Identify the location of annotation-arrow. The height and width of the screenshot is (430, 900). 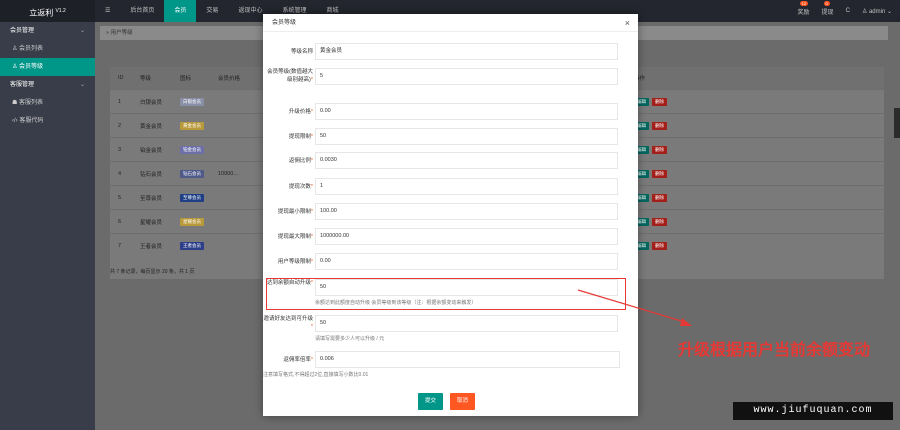
(634, 307).